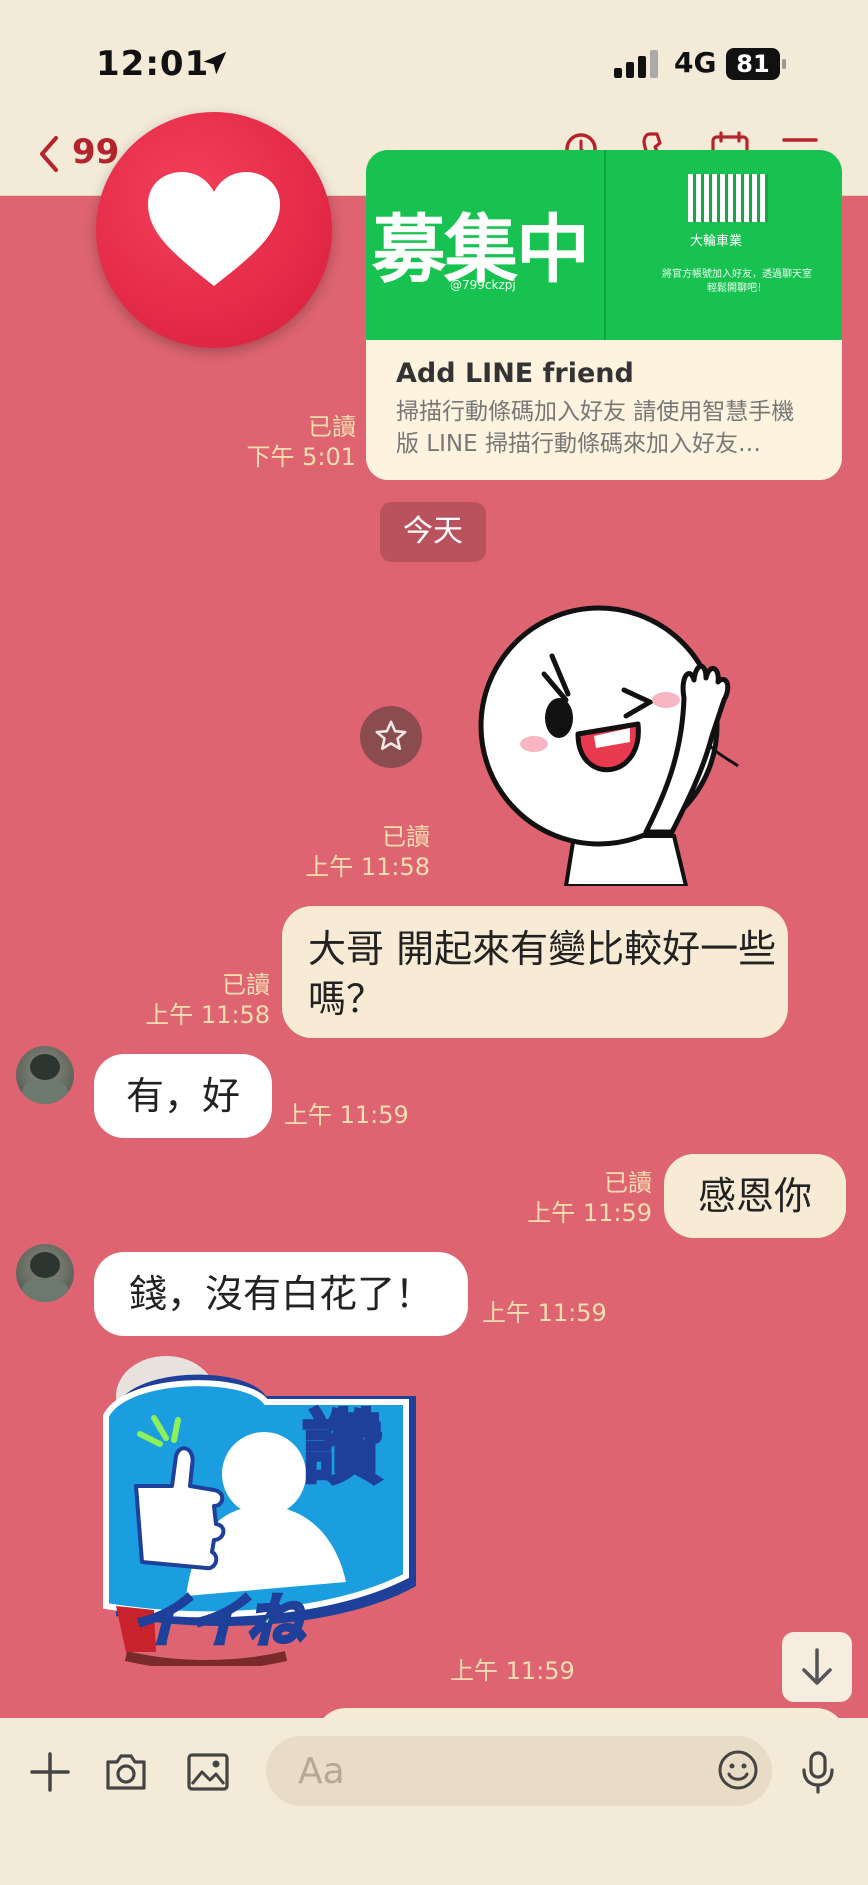 The height and width of the screenshot is (1885, 868). What do you see at coordinates (281, 1294) in the screenshot?
I see `incoming-message: 錢，沒有白花了！` at bounding box center [281, 1294].